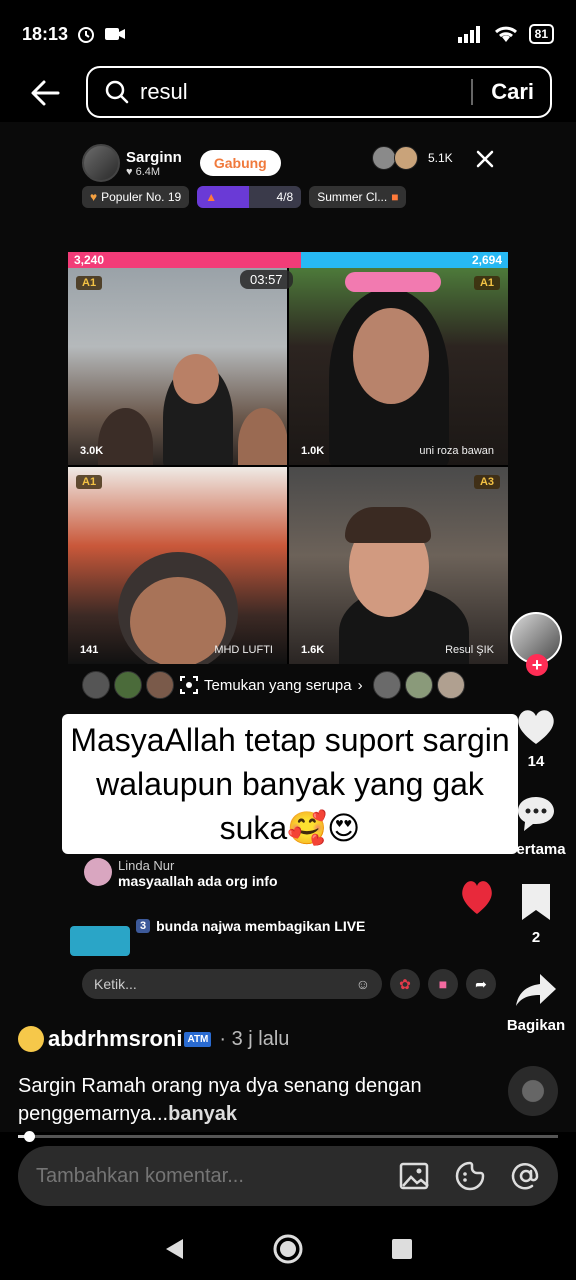 The height and width of the screenshot is (1280, 576). What do you see at coordinates (541, 34) in the screenshot?
I see `battery-indicator: 81` at bounding box center [541, 34].